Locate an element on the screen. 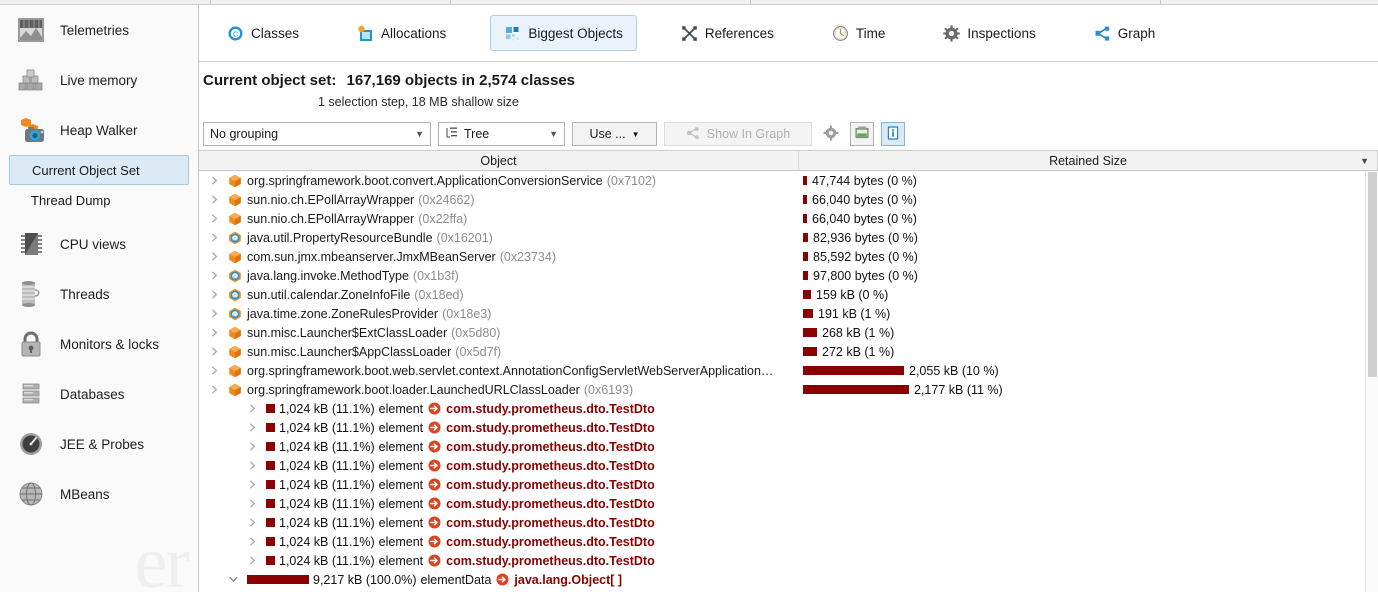 This screenshot has width=1378, height=592. settings-button is located at coordinates (831, 134).